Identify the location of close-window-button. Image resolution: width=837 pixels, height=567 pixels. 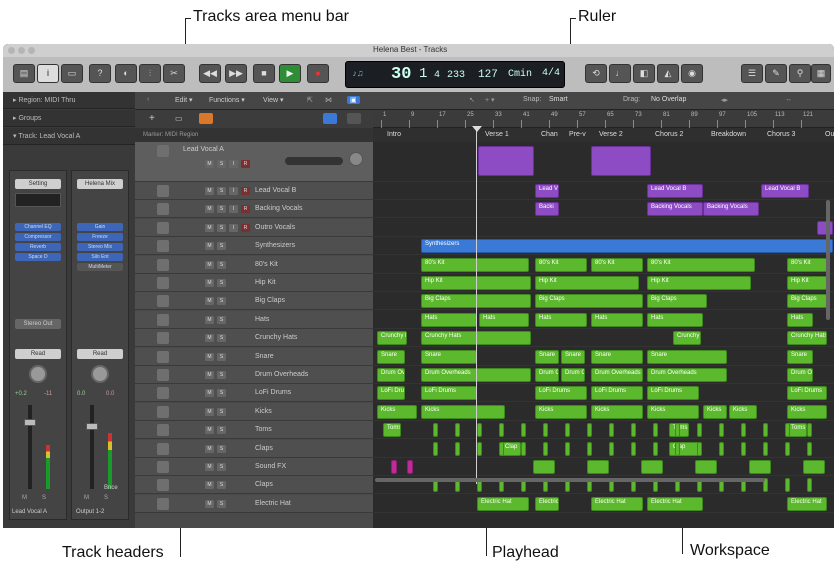
(11, 50).